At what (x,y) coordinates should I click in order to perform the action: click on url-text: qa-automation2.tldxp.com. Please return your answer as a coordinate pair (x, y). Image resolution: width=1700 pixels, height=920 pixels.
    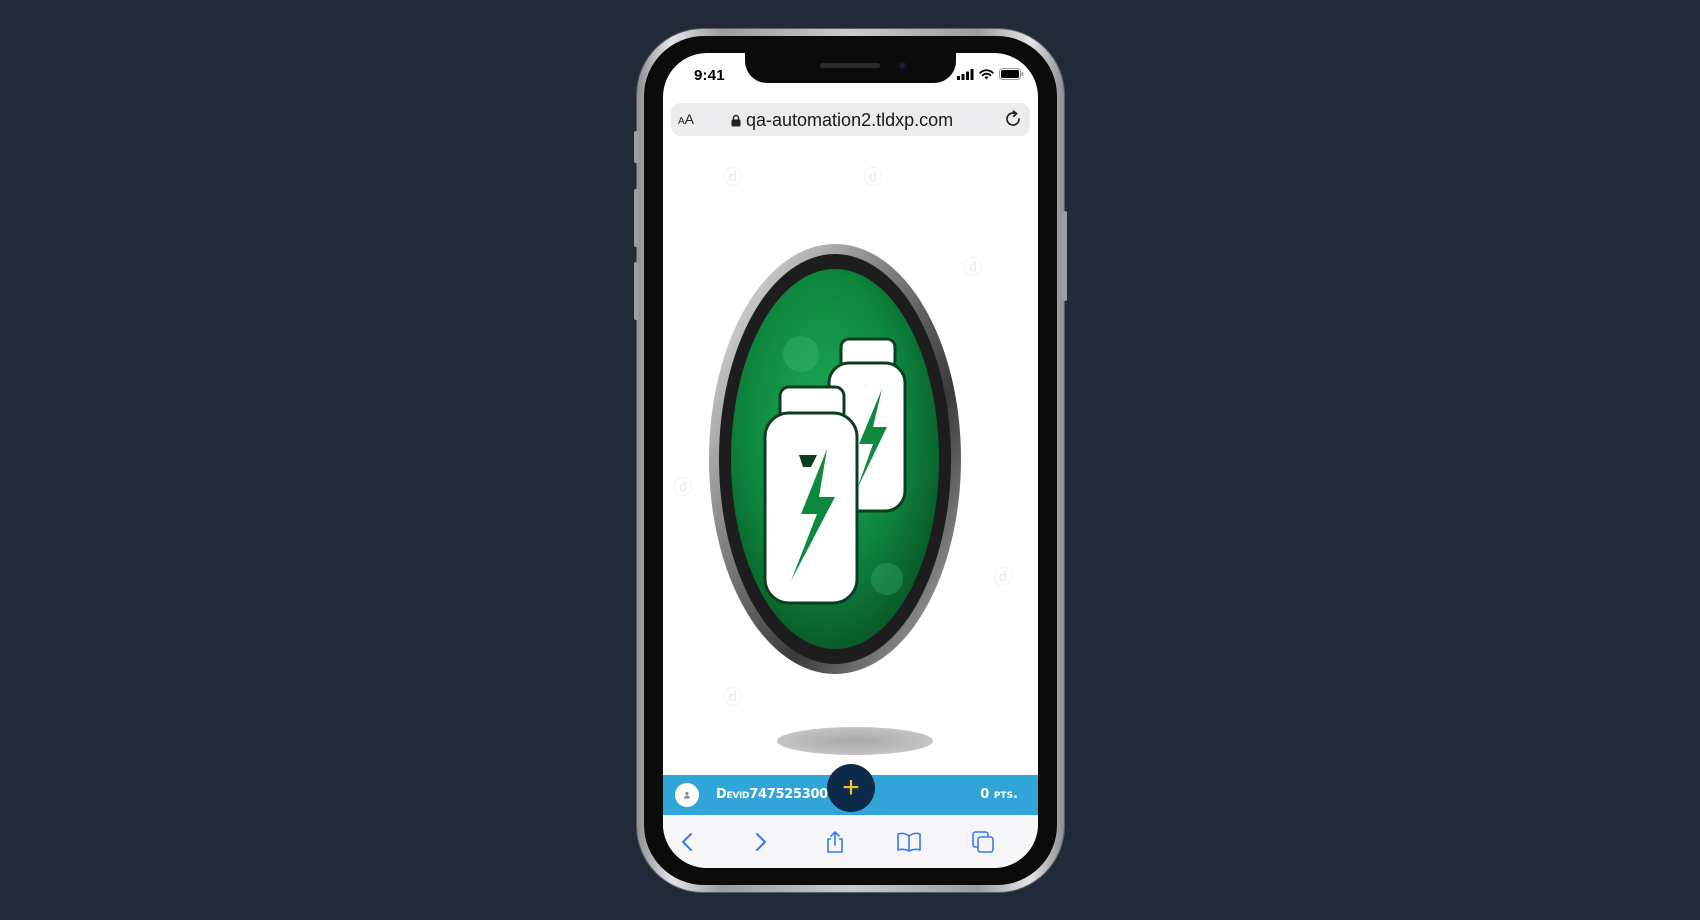
    Looking at the image, I should click on (850, 120).